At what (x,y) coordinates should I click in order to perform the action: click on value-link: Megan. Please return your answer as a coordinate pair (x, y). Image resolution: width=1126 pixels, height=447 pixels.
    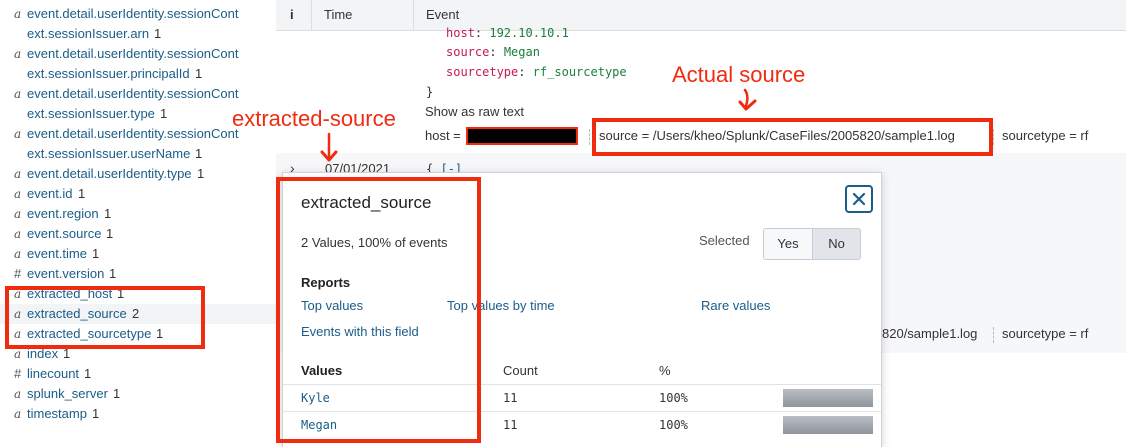
    Looking at the image, I should click on (319, 425).